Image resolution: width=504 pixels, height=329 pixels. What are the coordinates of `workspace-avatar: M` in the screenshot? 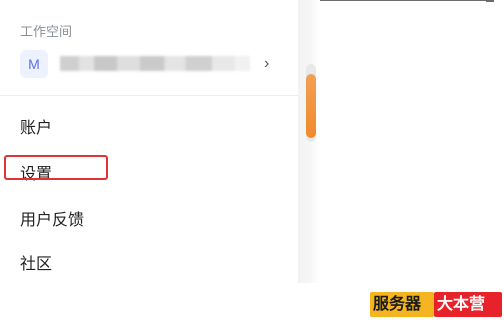 It's located at (34, 64).